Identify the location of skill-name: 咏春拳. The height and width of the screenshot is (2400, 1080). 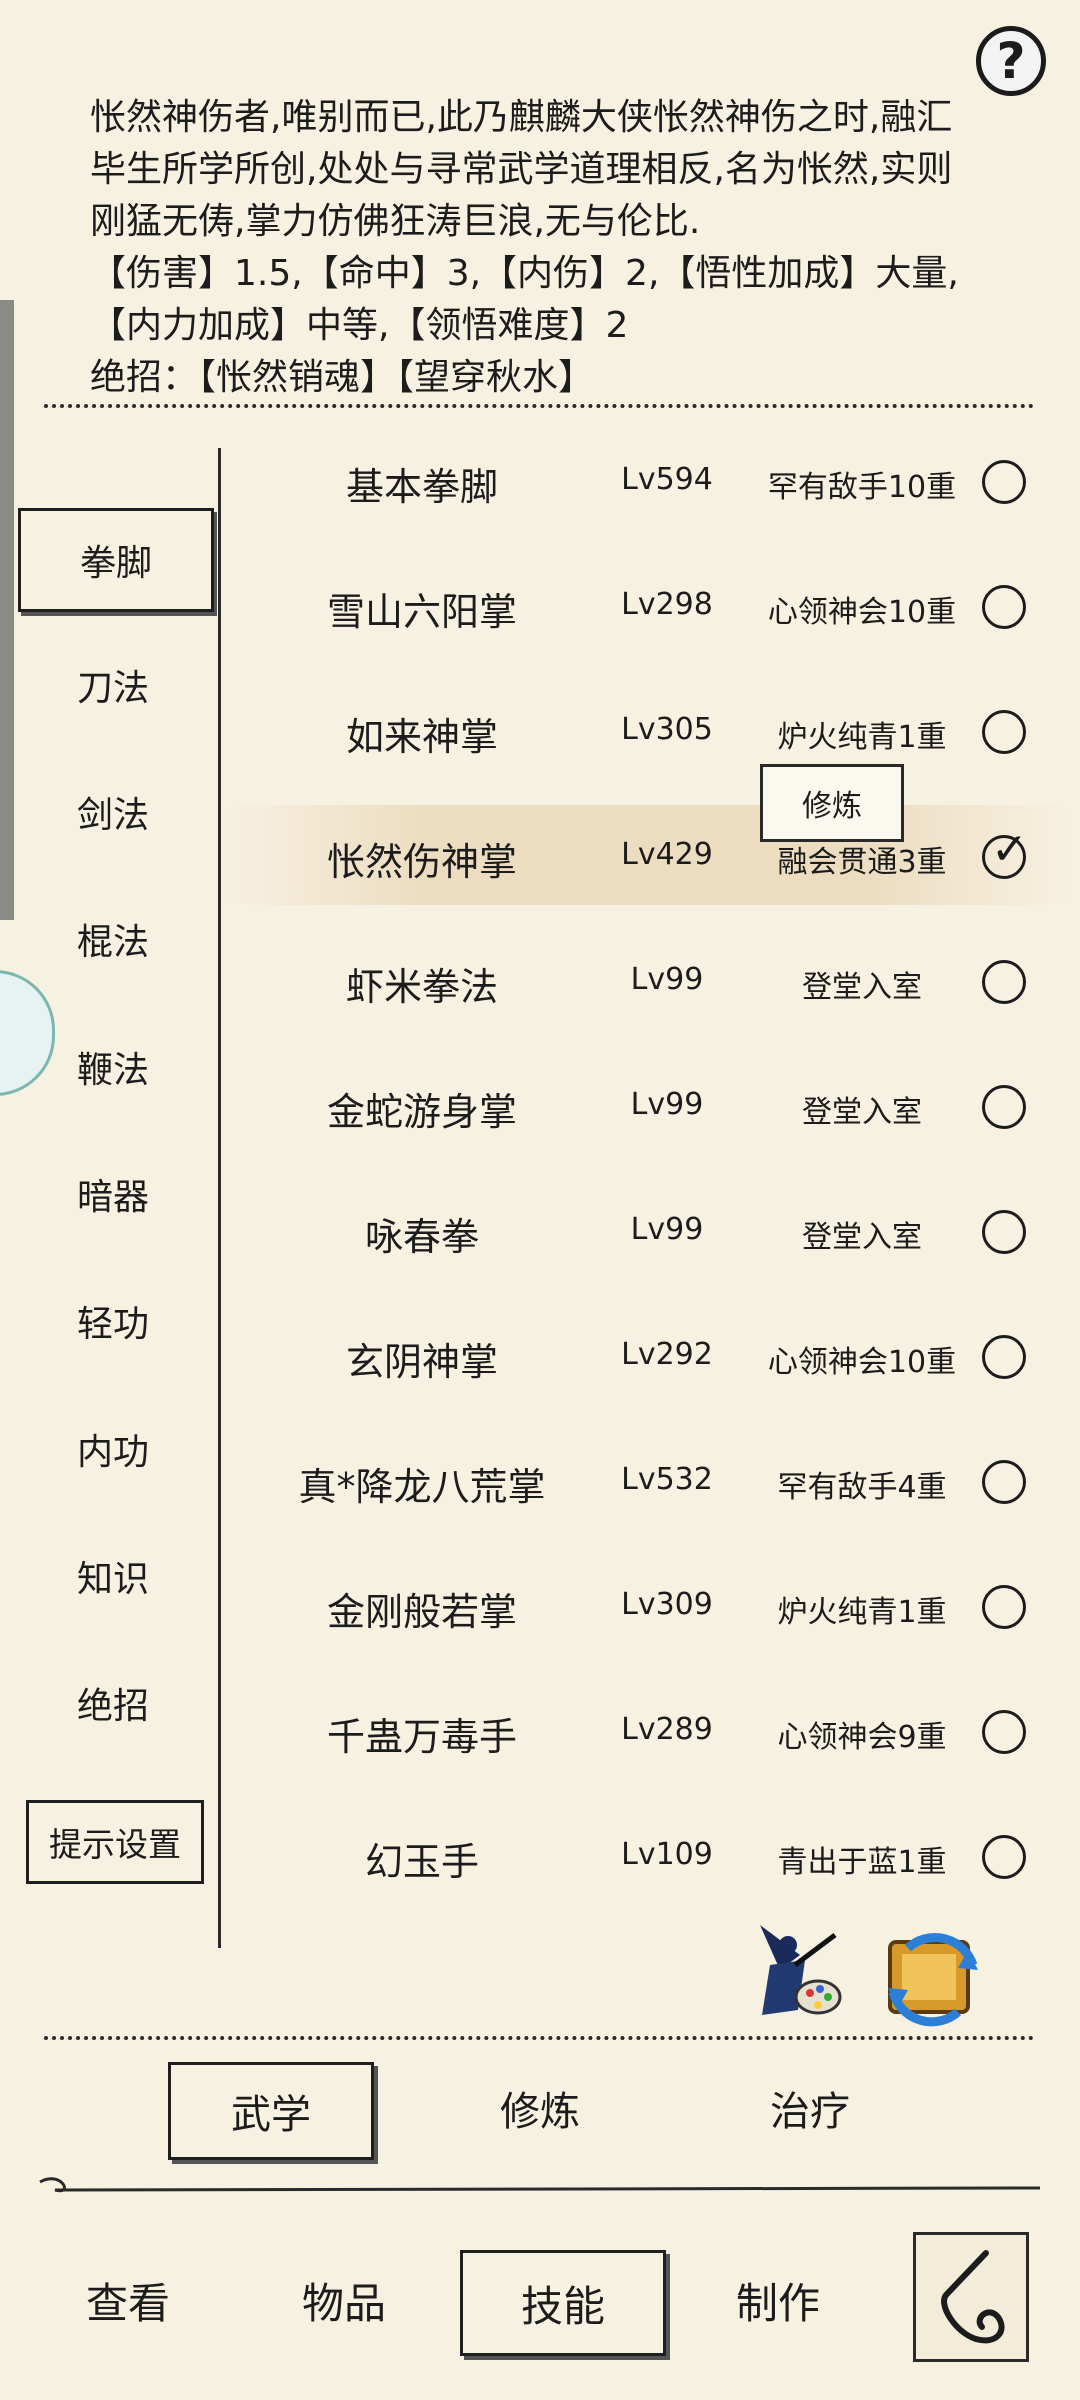
(421, 1237).